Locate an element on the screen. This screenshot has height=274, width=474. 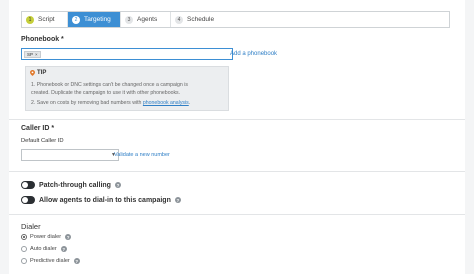
caller-id-label: Caller ID * is located at coordinates (38, 128).